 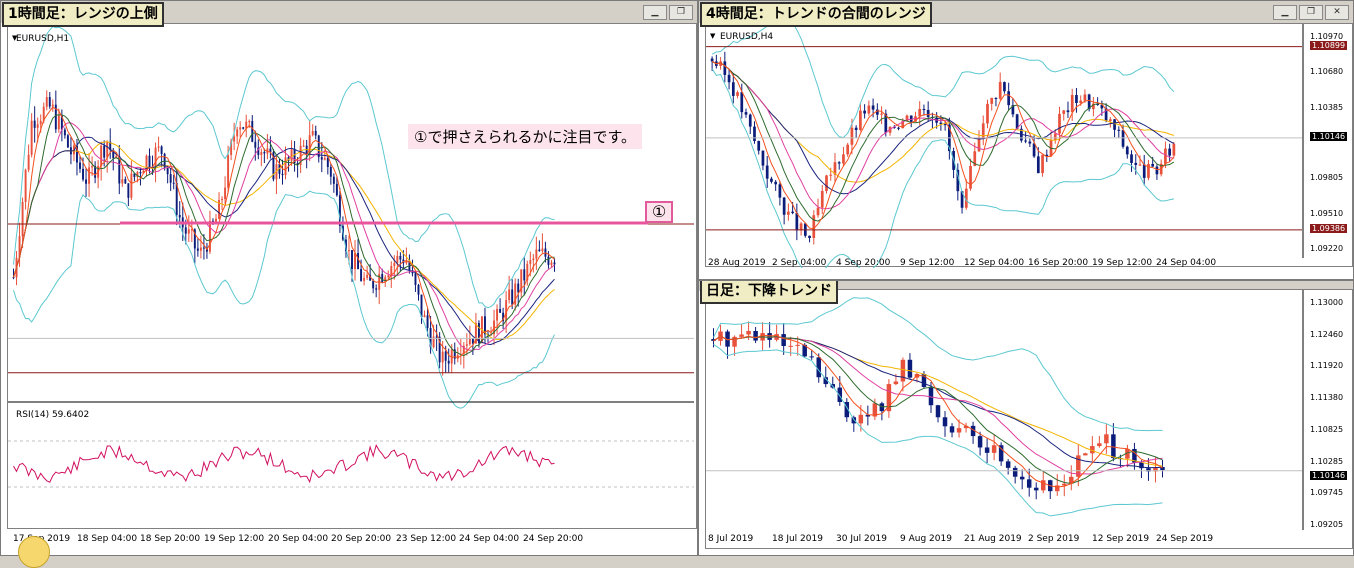 I want to click on close-icon: ✕, so click(x=1337, y=12).